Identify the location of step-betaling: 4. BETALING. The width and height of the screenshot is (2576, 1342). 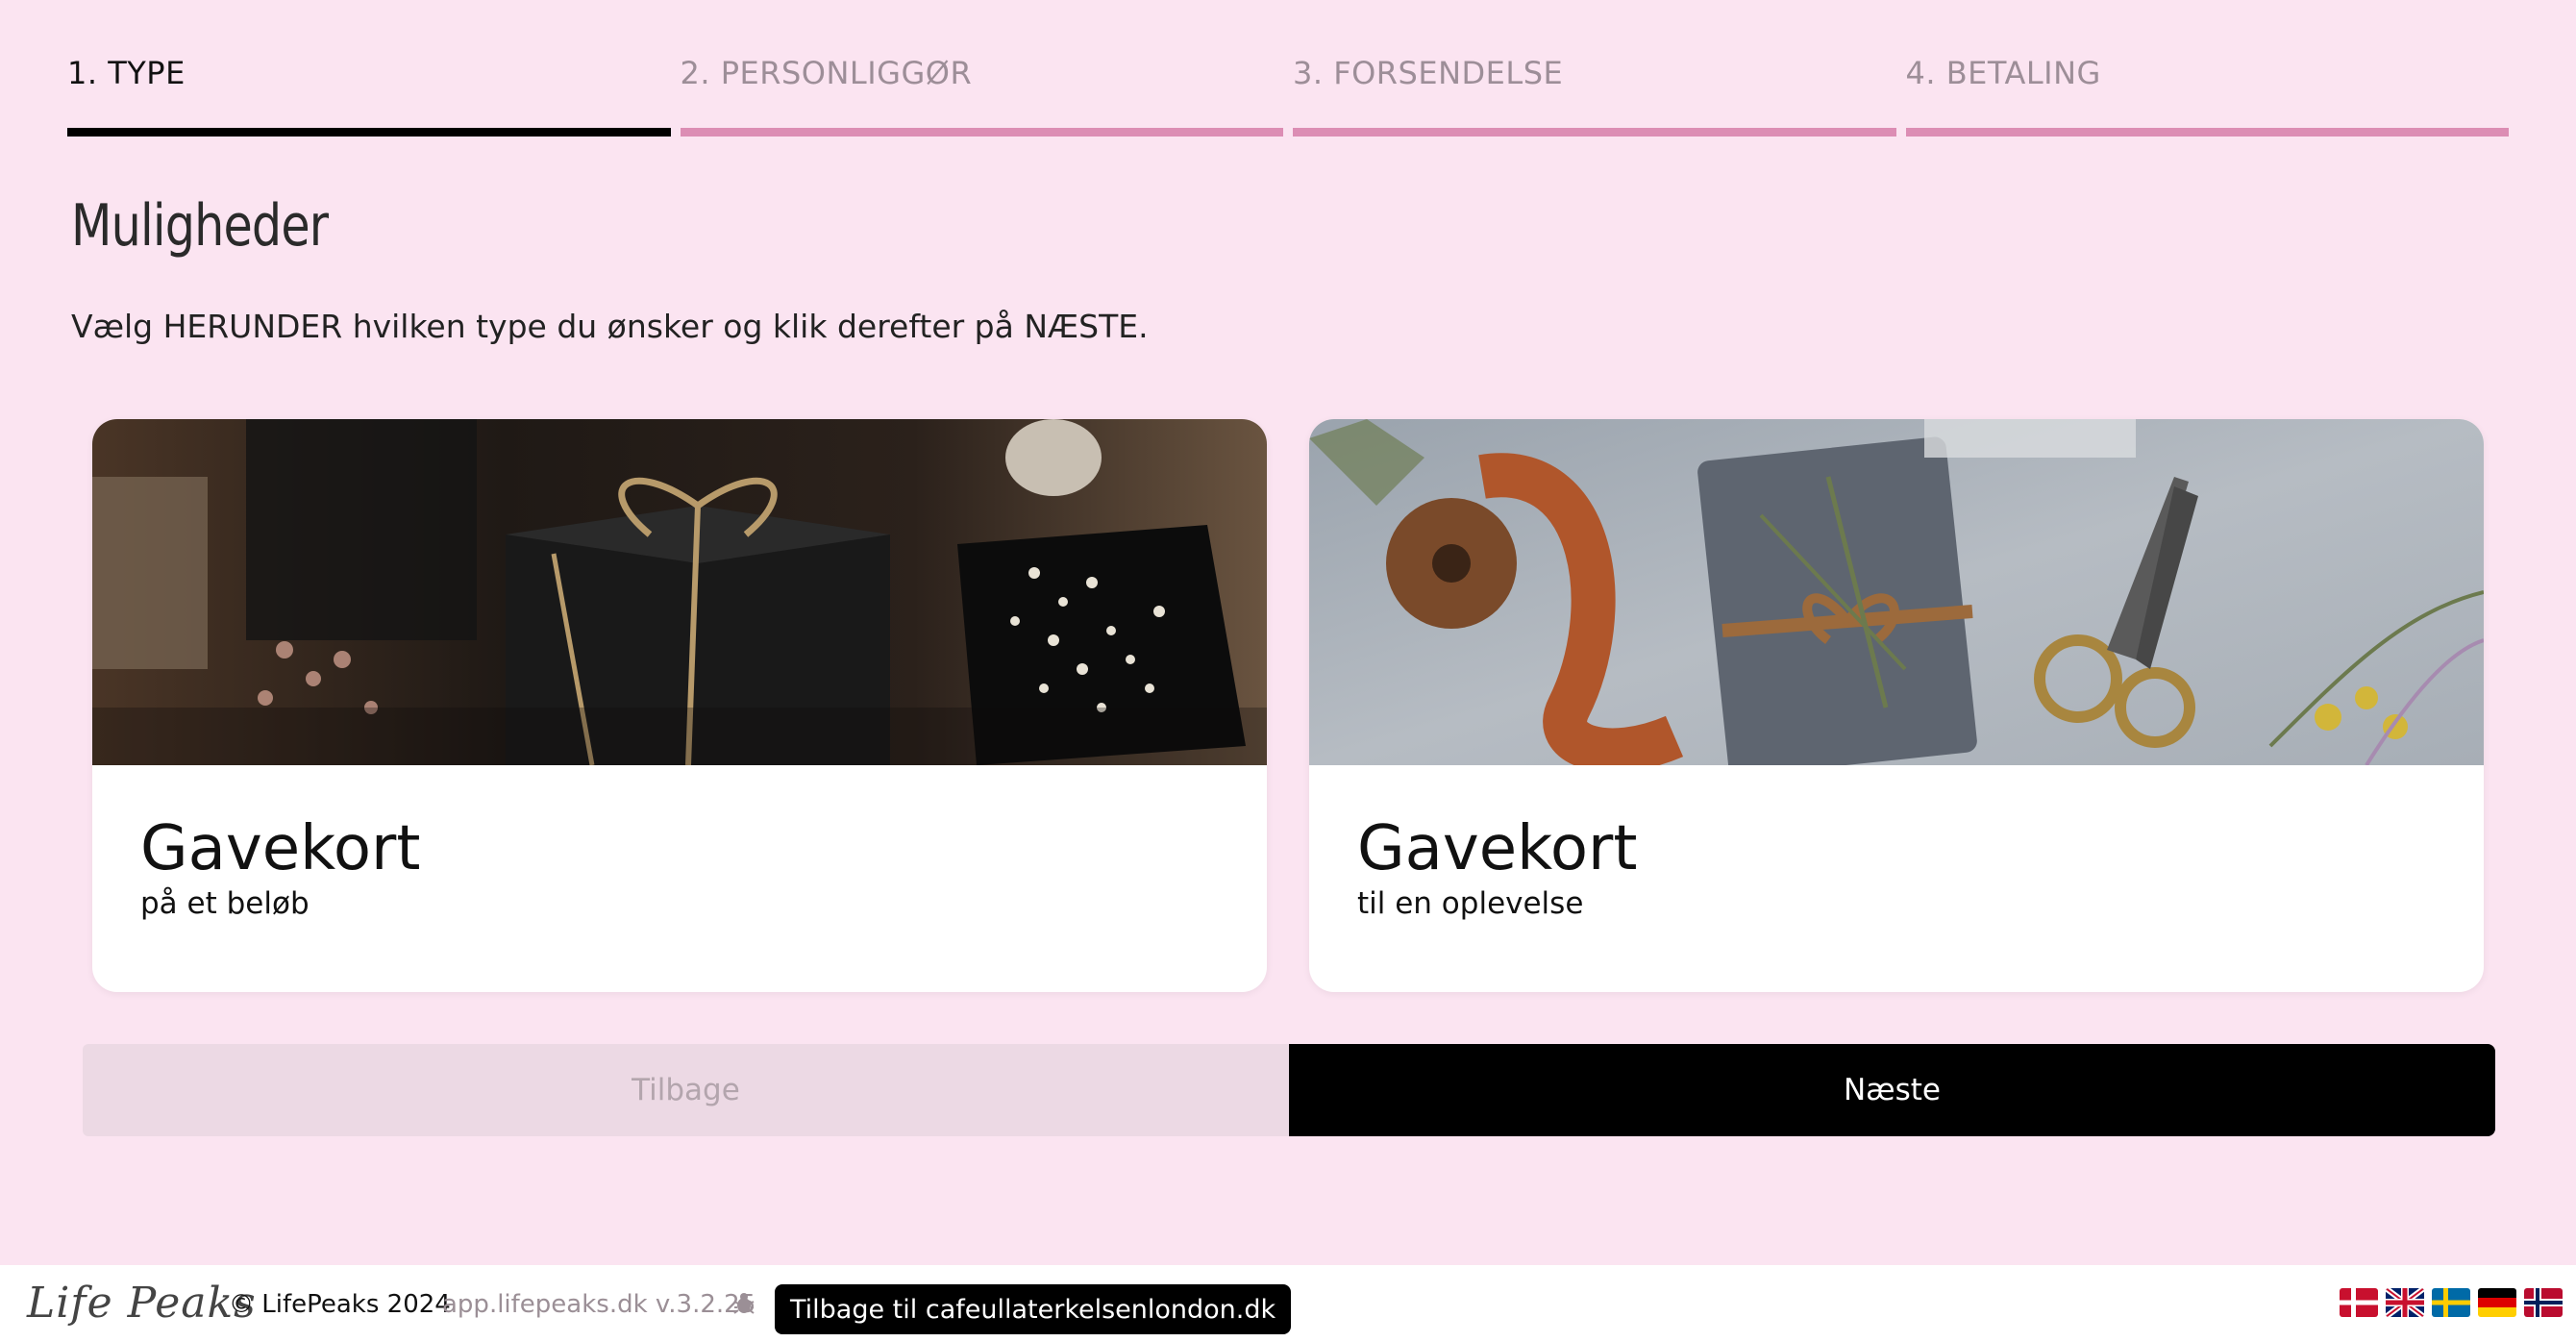
(2207, 96).